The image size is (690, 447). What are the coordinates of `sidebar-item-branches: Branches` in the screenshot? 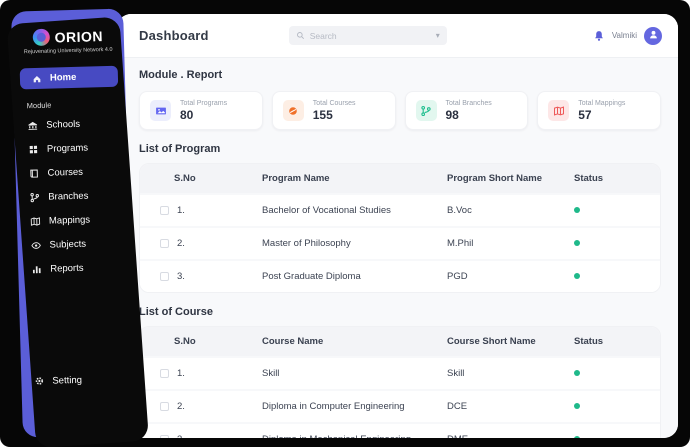 It's located at (72, 195).